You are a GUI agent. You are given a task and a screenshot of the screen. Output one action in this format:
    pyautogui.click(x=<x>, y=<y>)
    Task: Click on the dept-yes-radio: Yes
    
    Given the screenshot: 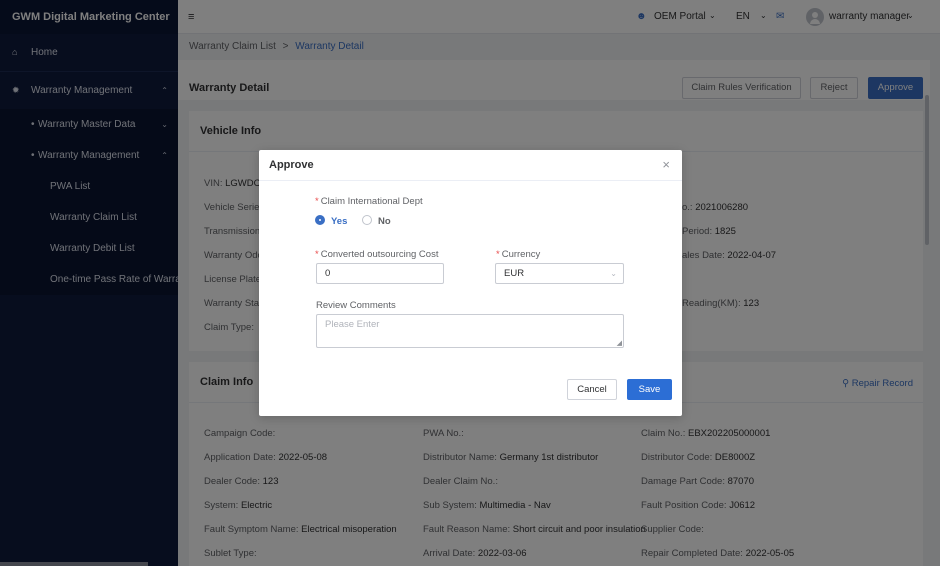 What is the action you would take?
    pyautogui.click(x=331, y=221)
    